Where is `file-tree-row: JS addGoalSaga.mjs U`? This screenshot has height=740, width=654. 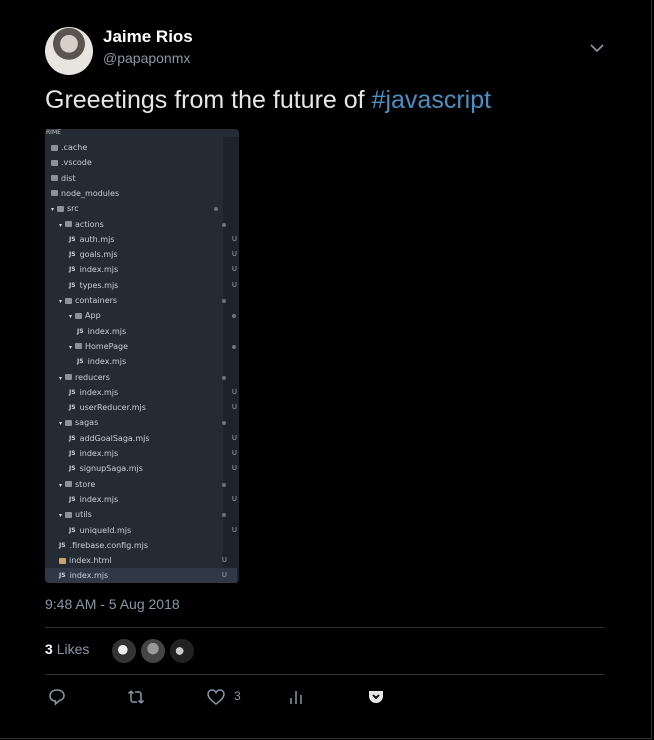 file-tree-row: JS addGoalSaga.mjs U is located at coordinates (142, 438).